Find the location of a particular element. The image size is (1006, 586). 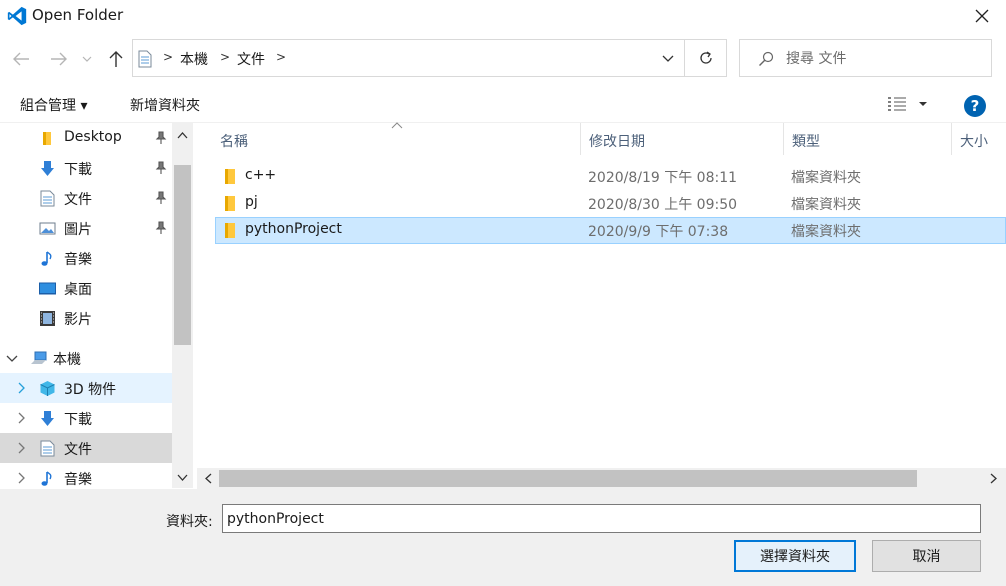

file-name: c++ is located at coordinates (261, 175).